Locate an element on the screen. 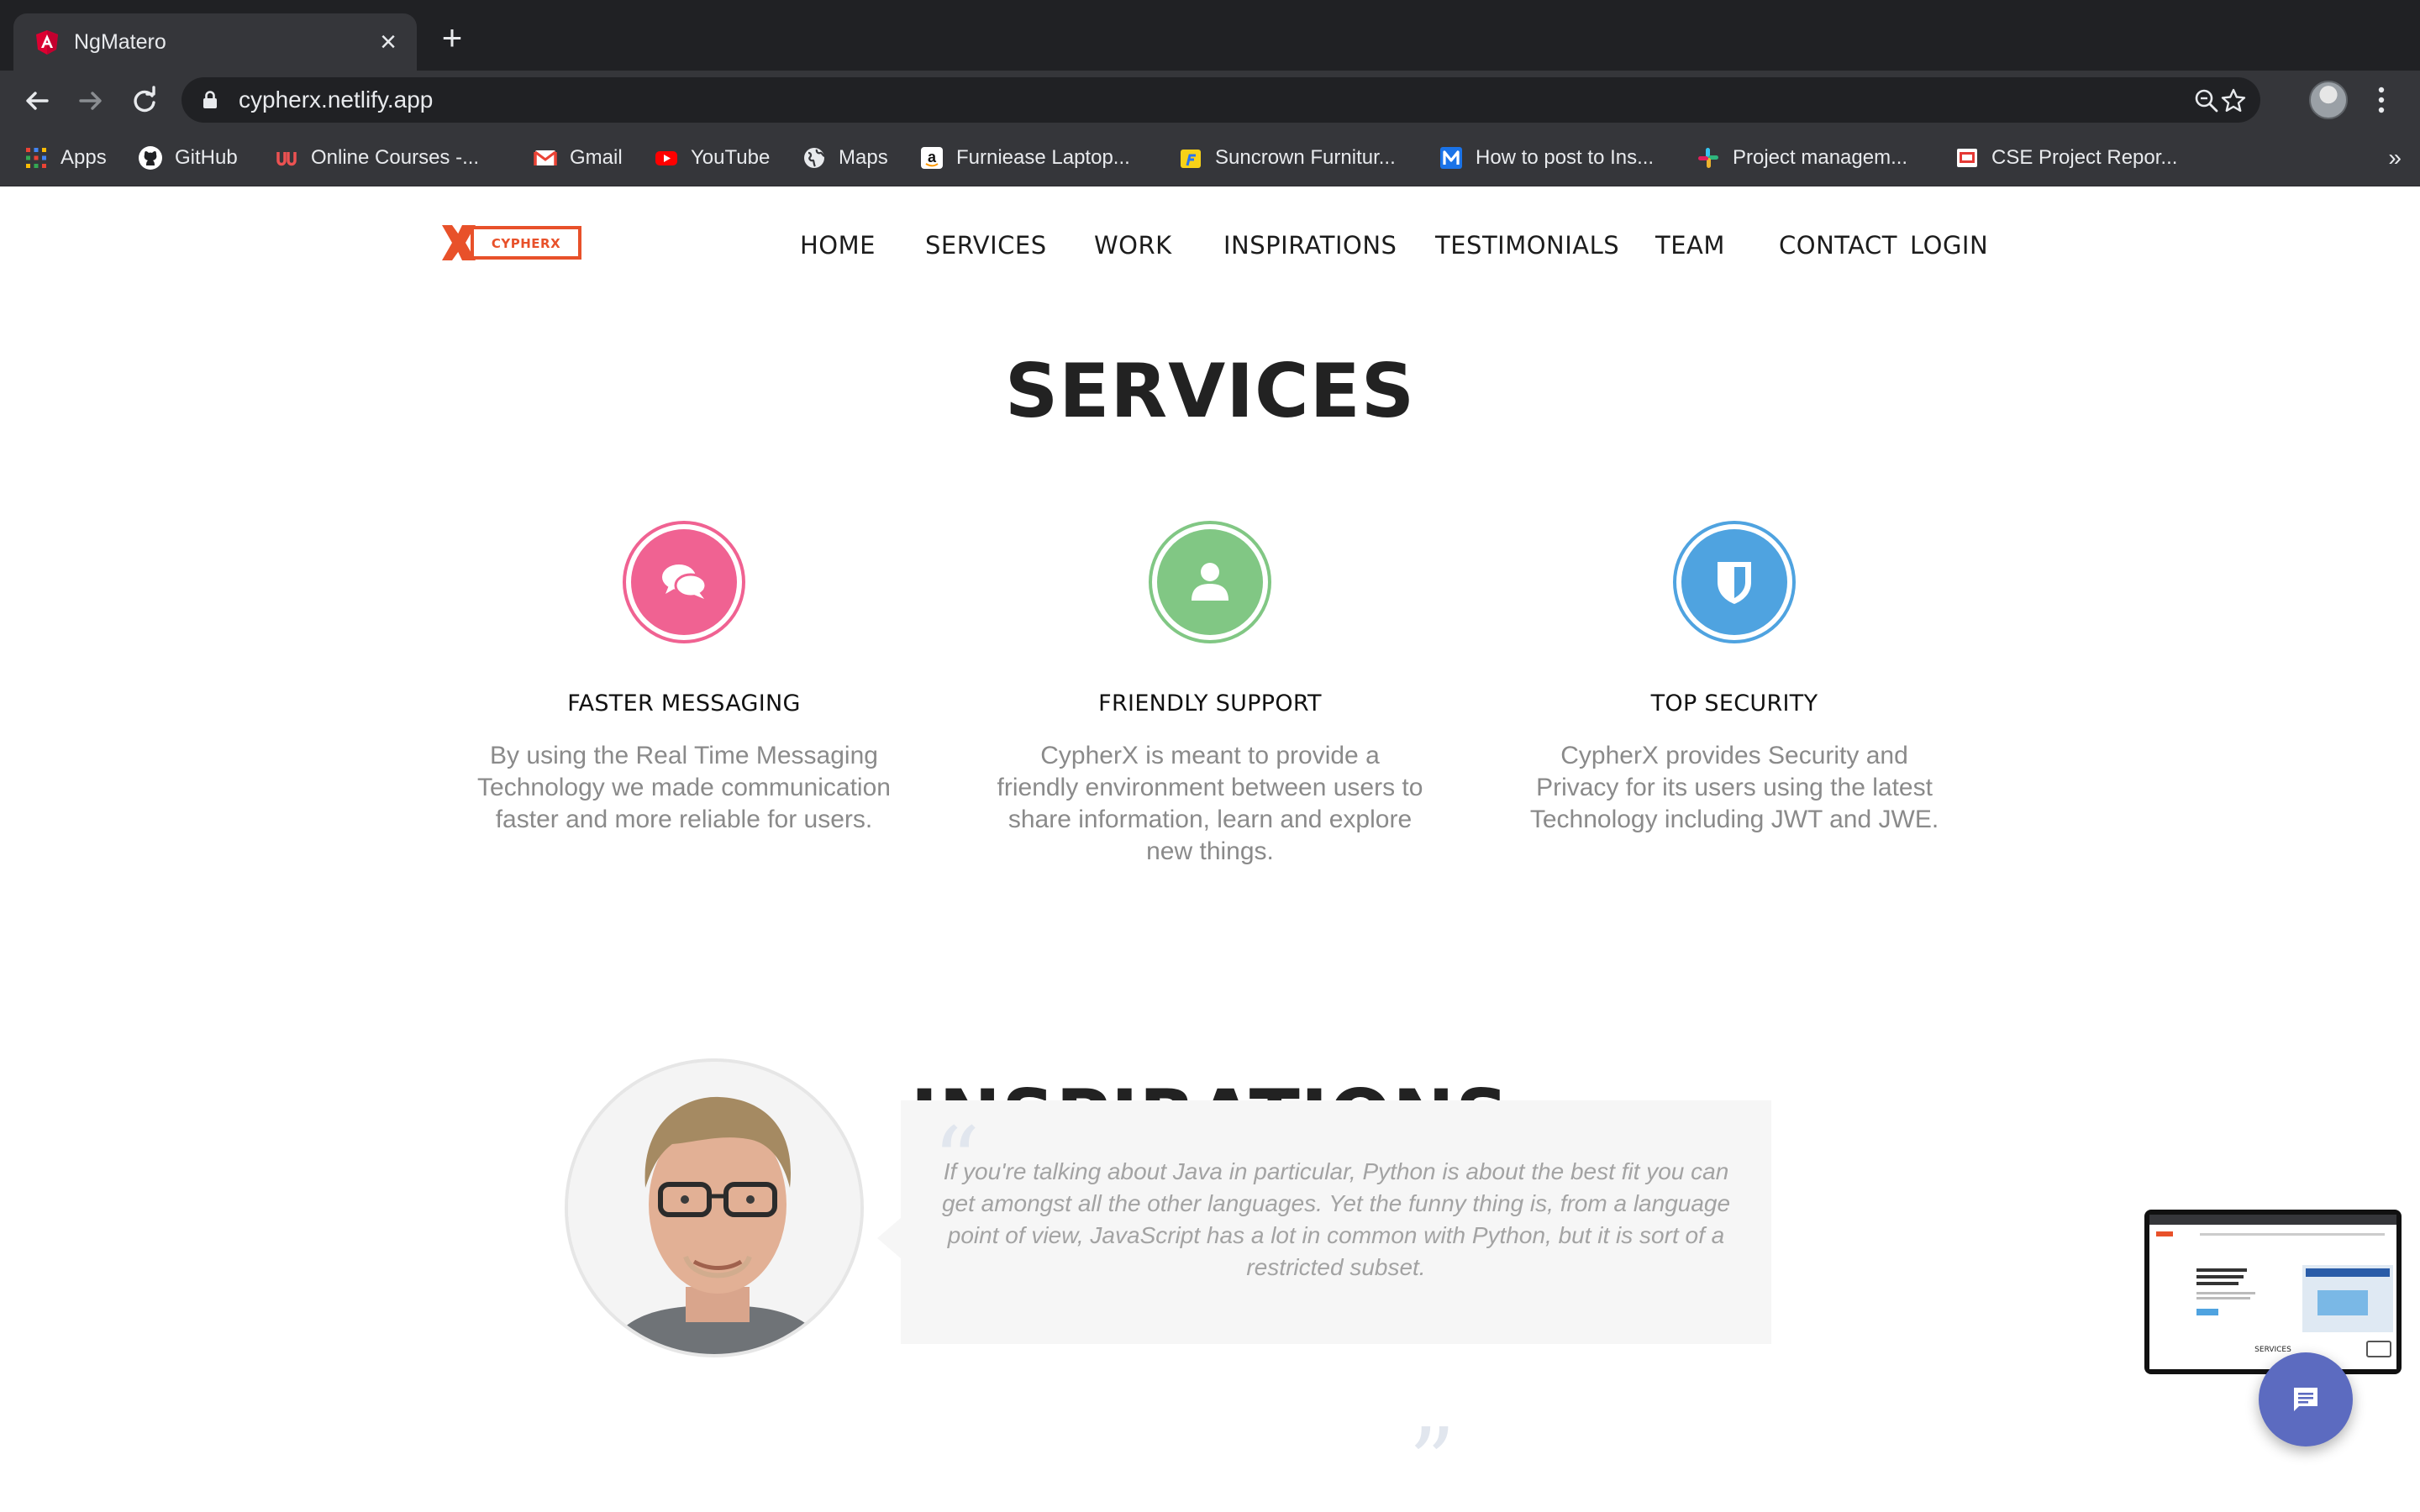 The width and height of the screenshot is (2420, 1512). new-tab-button: + is located at coordinates (452, 37).